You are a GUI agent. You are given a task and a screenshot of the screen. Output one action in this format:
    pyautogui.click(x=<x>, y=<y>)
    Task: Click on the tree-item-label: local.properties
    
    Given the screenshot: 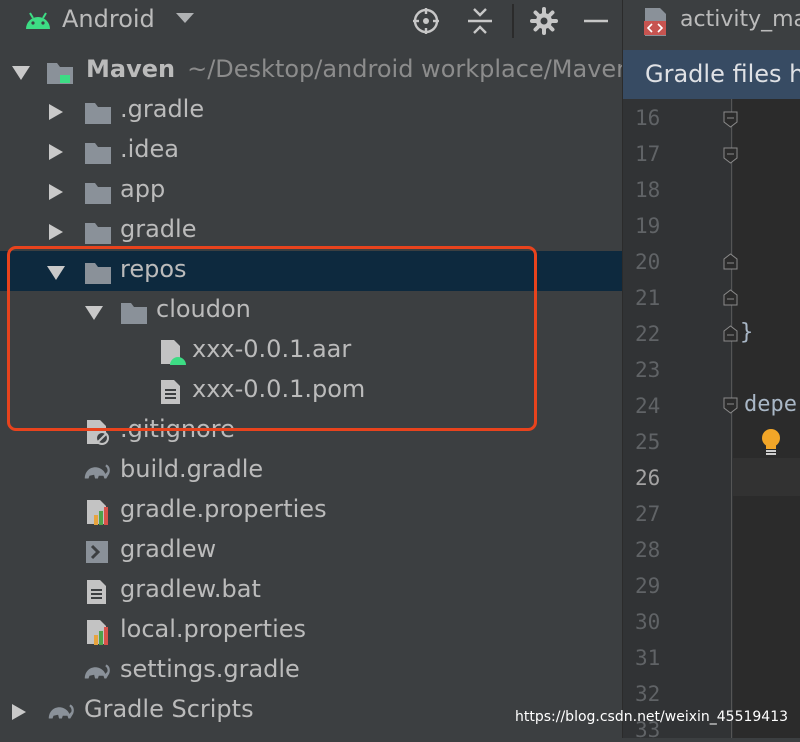 What is the action you would take?
    pyautogui.click(x=213, y=629)
    